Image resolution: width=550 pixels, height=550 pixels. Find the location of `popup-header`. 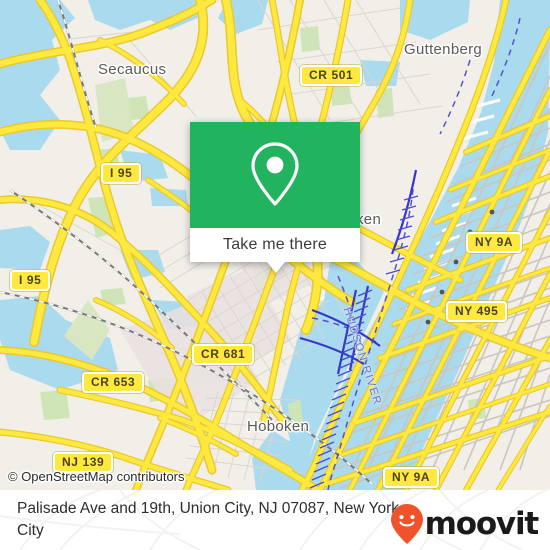

popup-header is located at coordinates (275, 175).